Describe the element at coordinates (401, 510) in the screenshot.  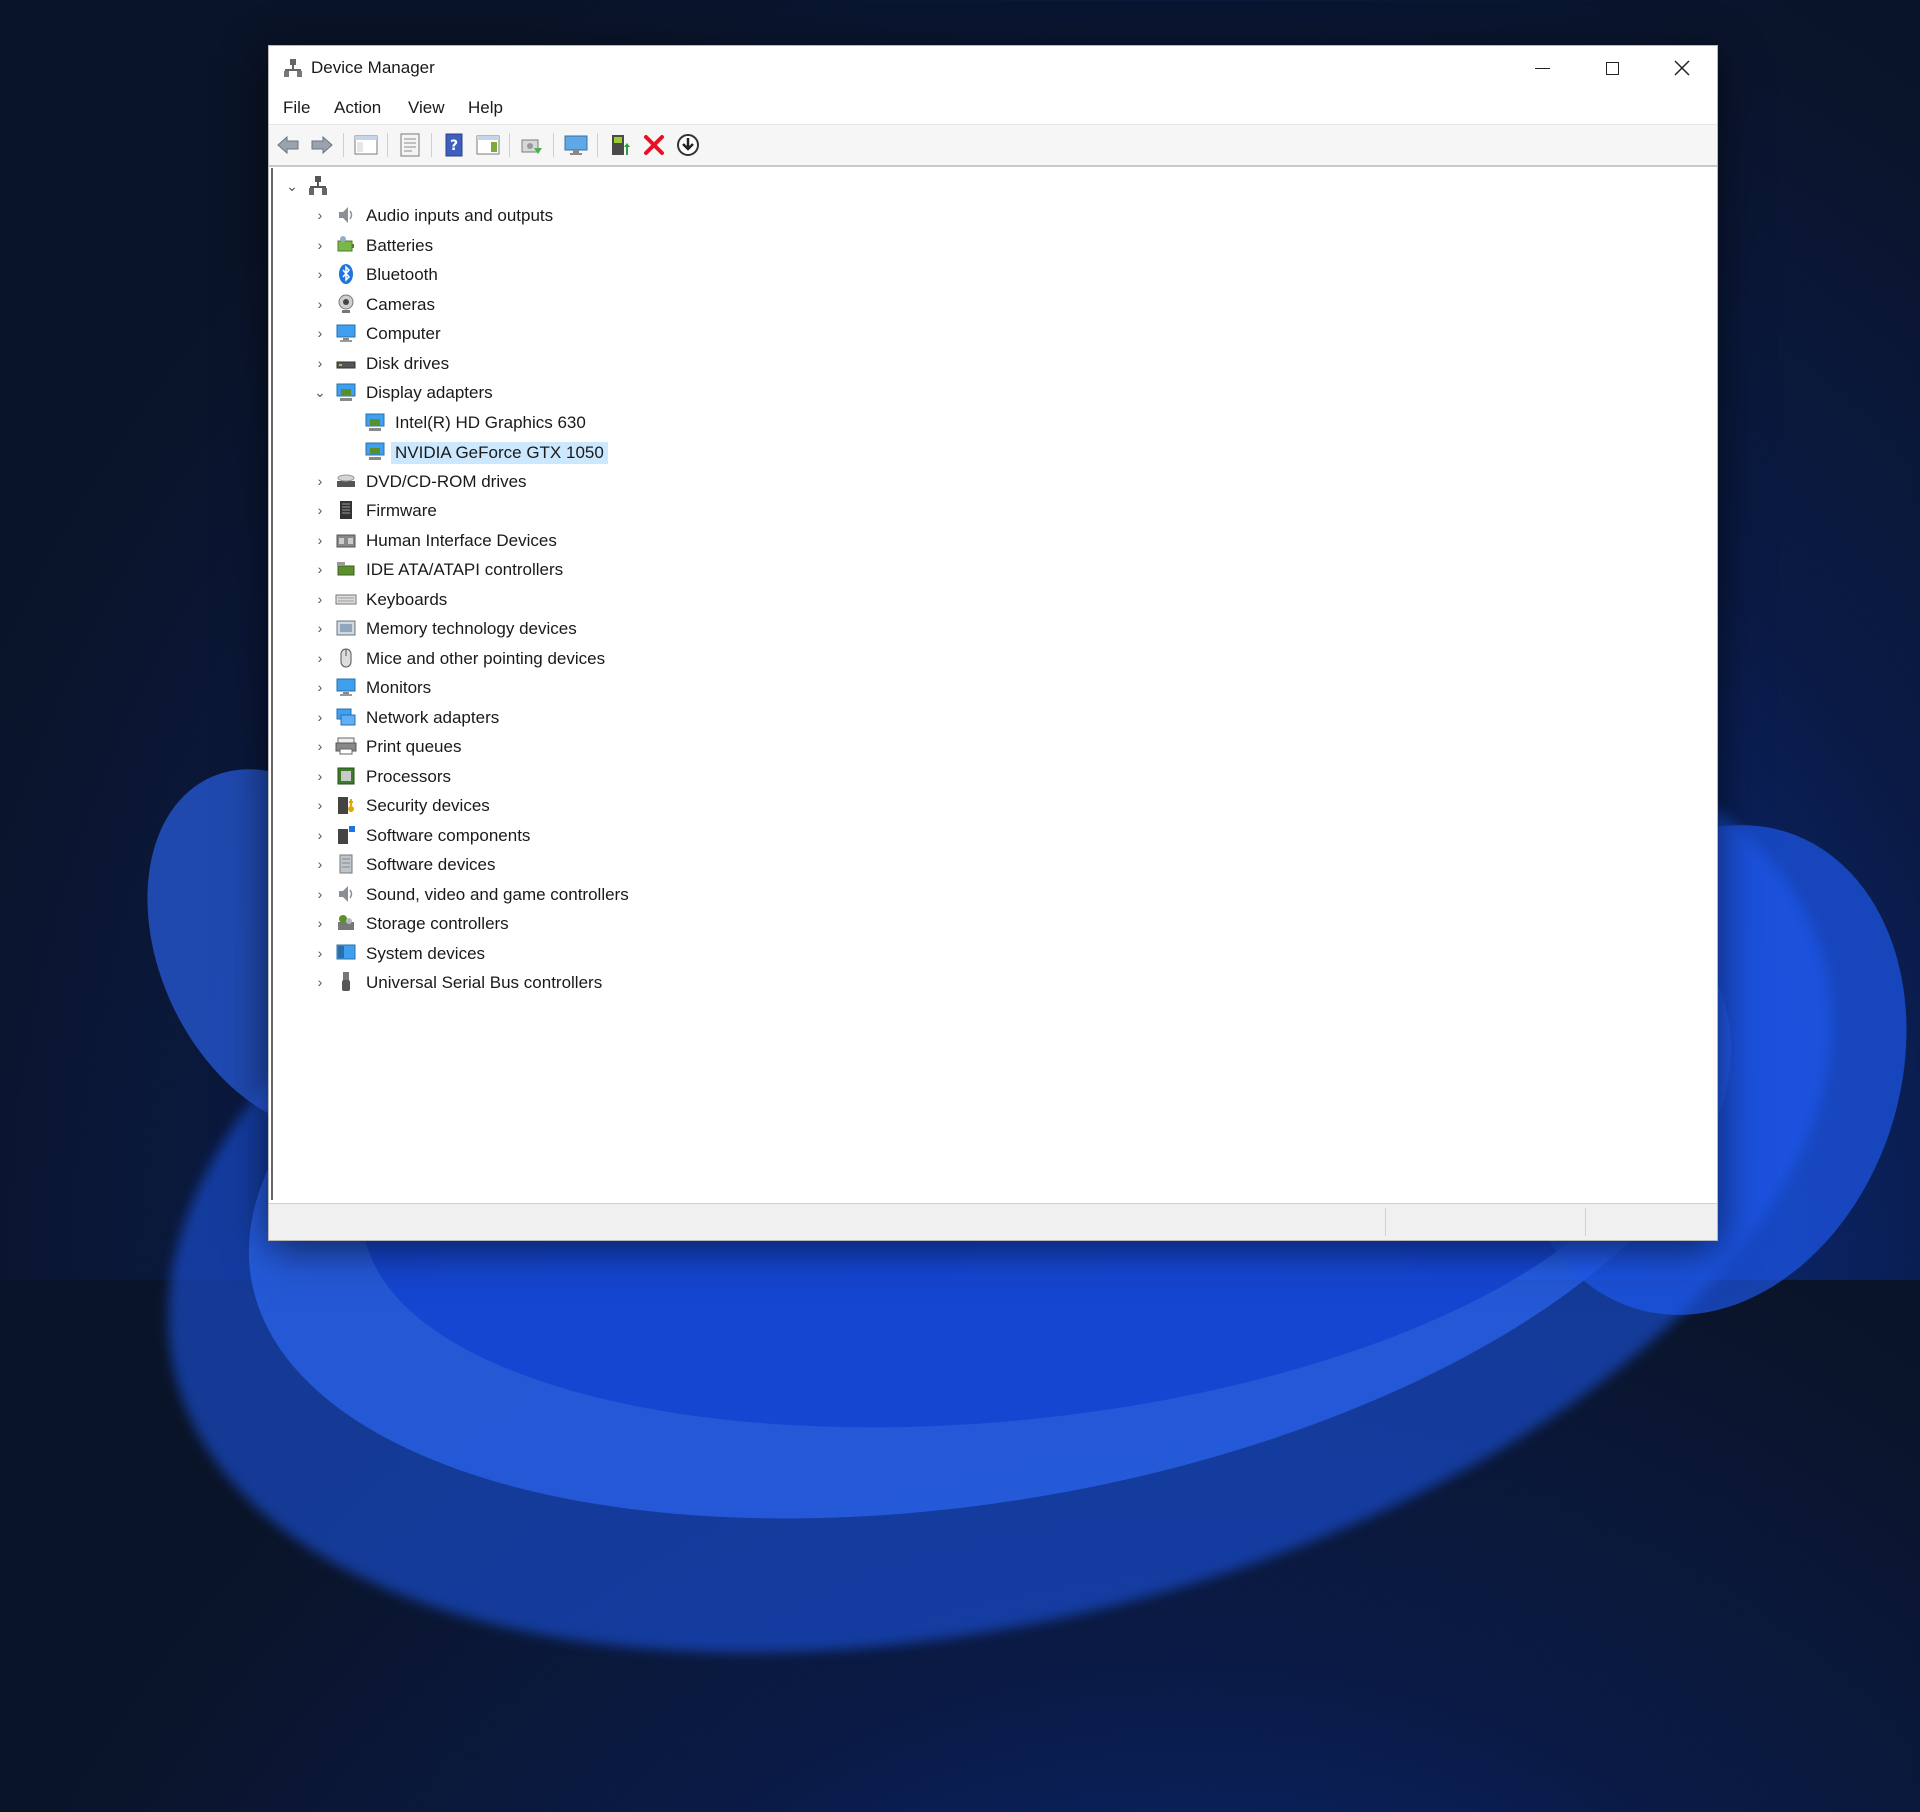
I see `tree-item-label: Firmware` at that location.